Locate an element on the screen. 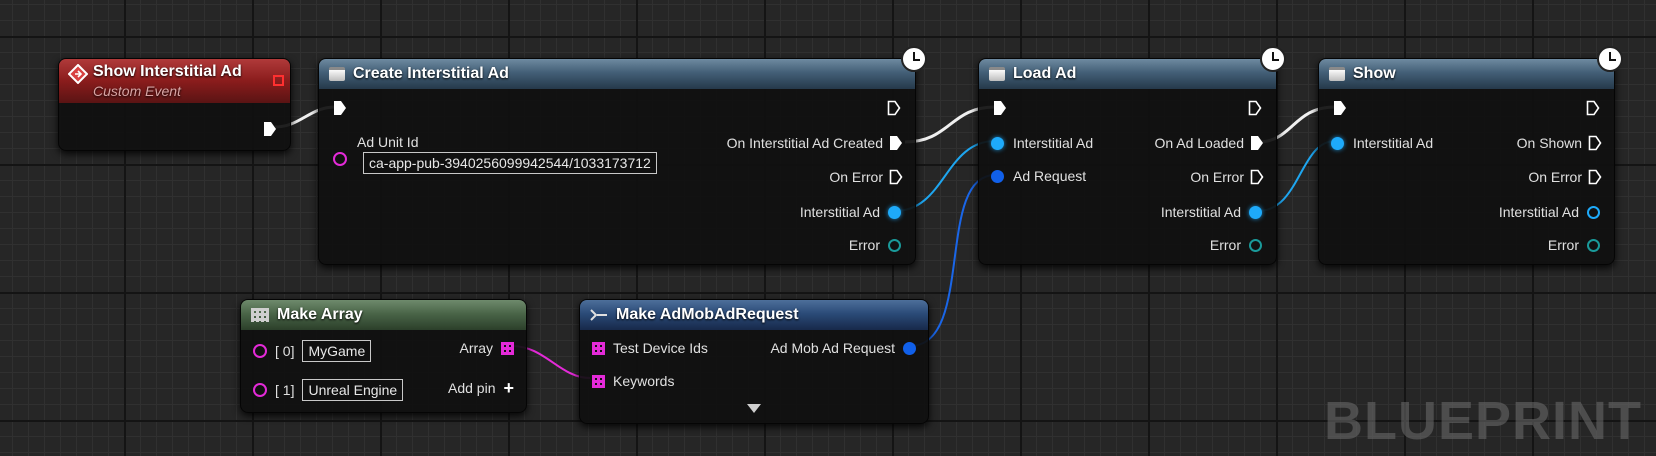 The width and height of the screenshot is (1656, 456). on-ad-loaded-pin: On Ad Loaded is located at coordinates (1209, 143).